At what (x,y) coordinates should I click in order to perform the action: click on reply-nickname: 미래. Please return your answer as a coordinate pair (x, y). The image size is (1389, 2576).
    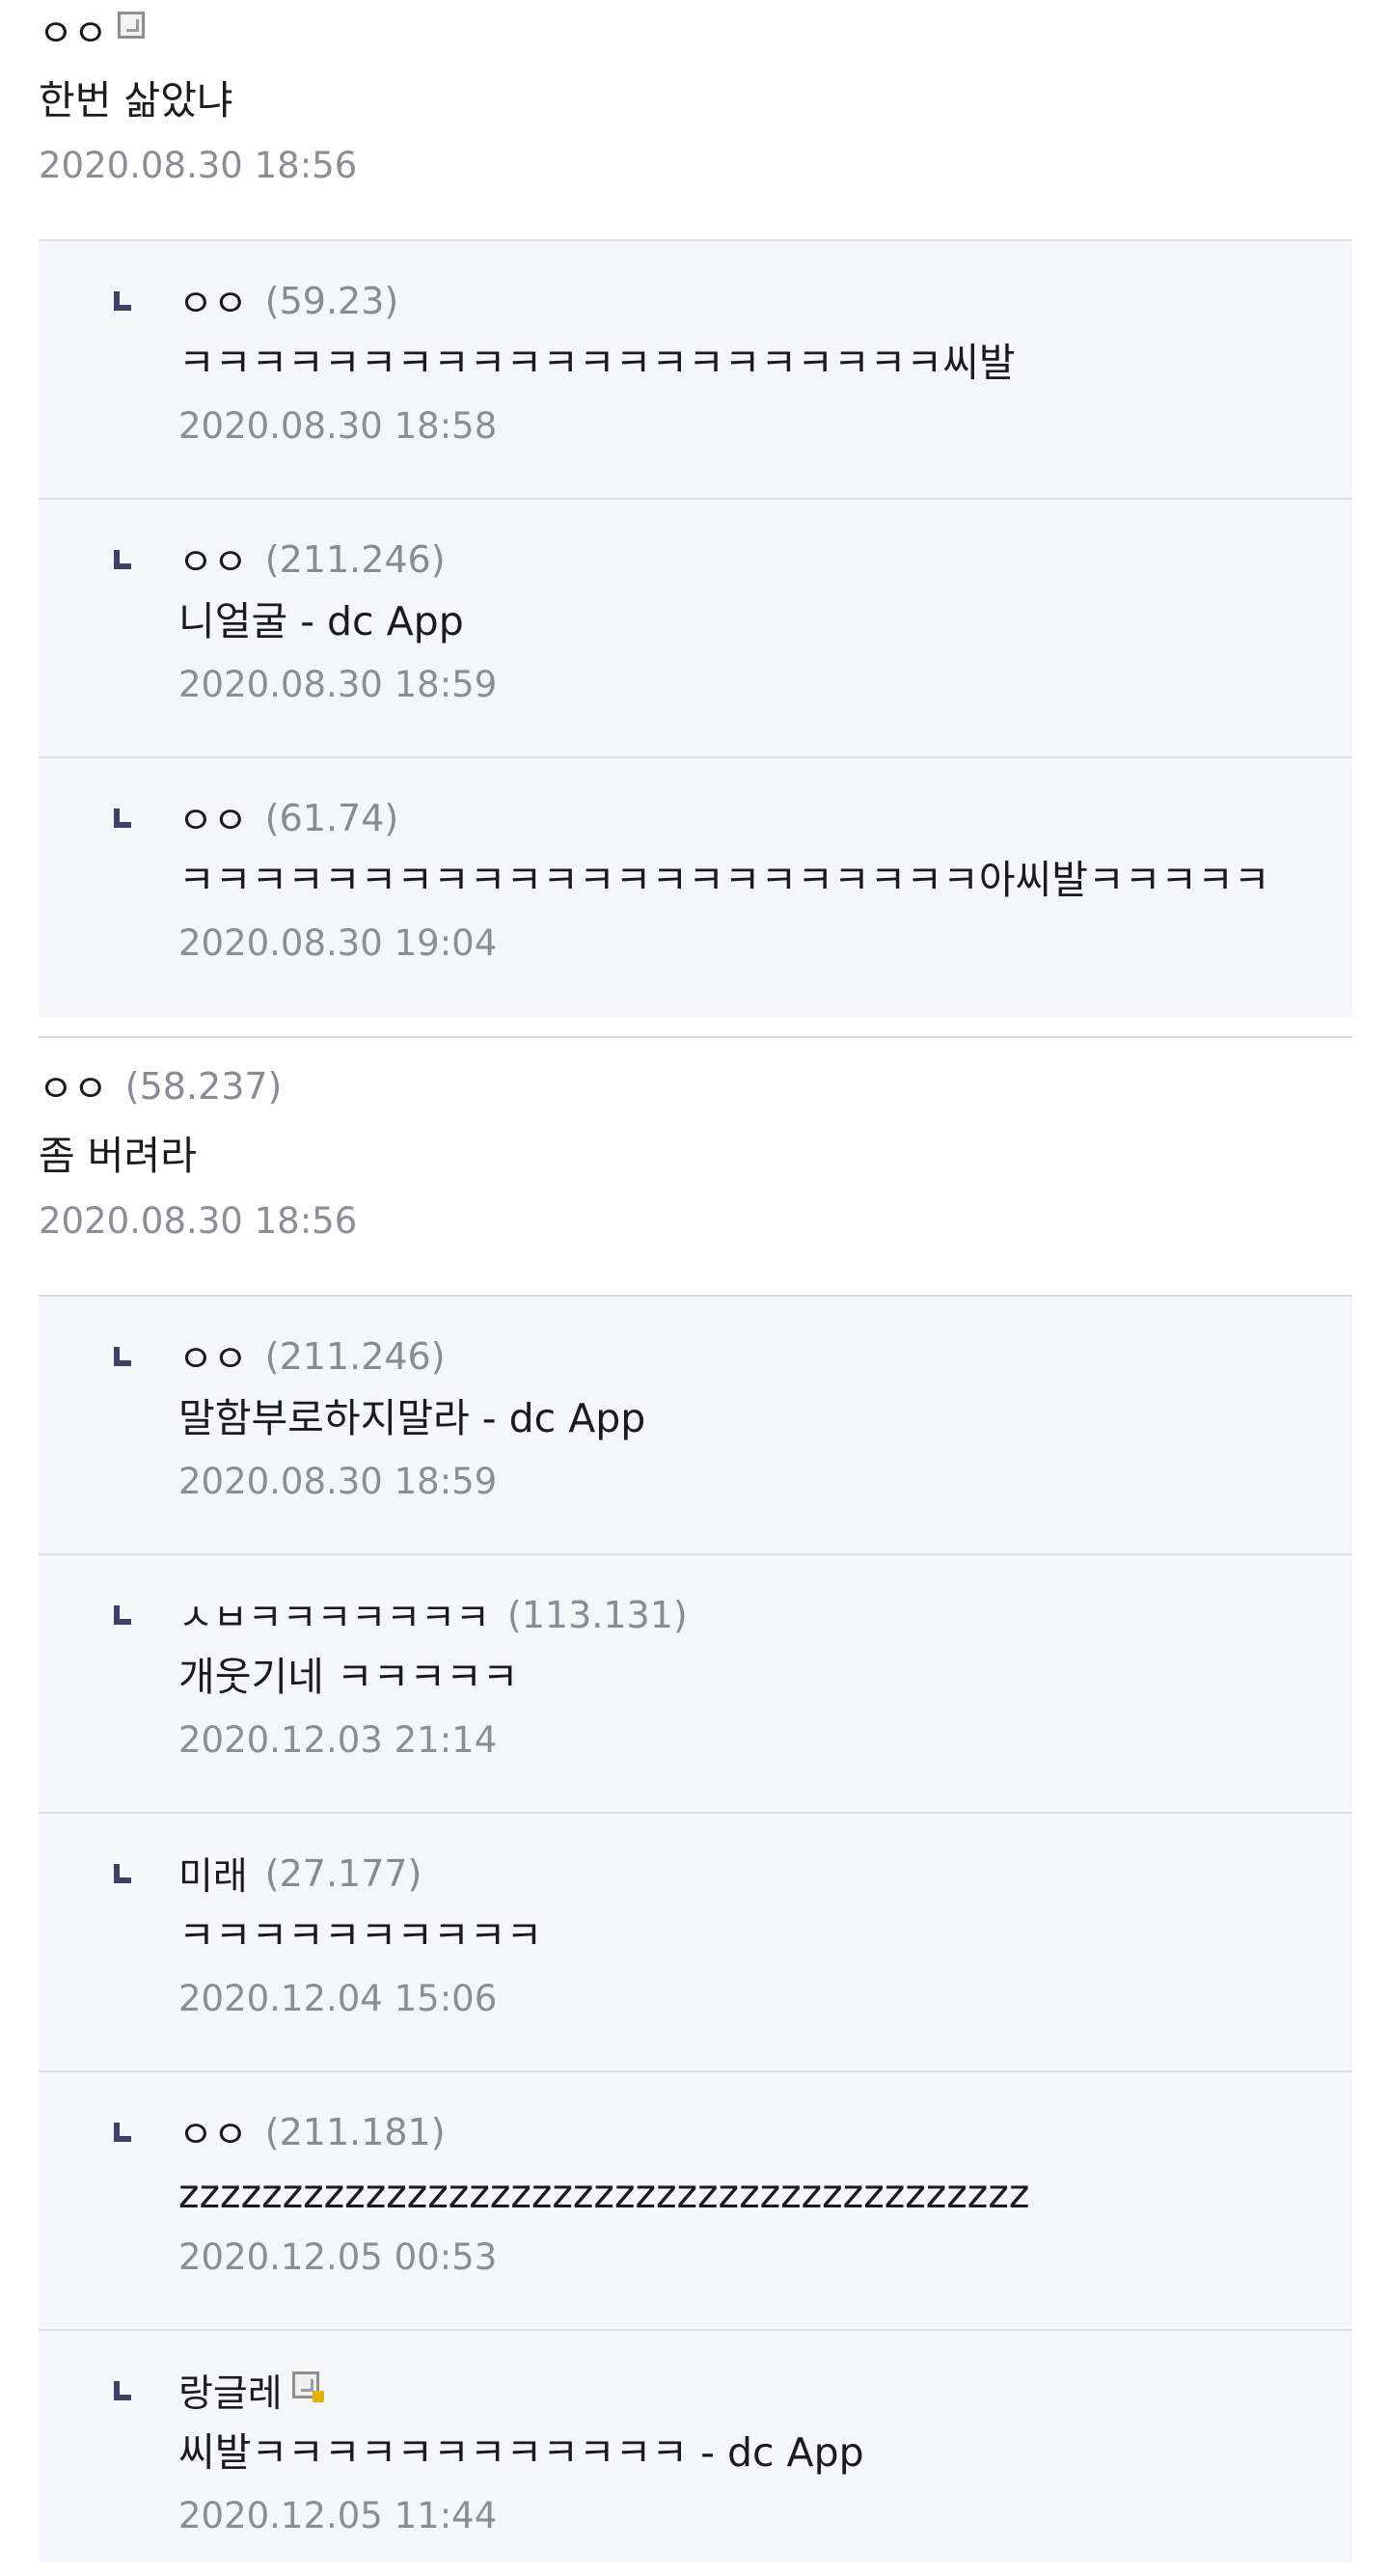
    Looking at the image, I should click on (213, 1874).